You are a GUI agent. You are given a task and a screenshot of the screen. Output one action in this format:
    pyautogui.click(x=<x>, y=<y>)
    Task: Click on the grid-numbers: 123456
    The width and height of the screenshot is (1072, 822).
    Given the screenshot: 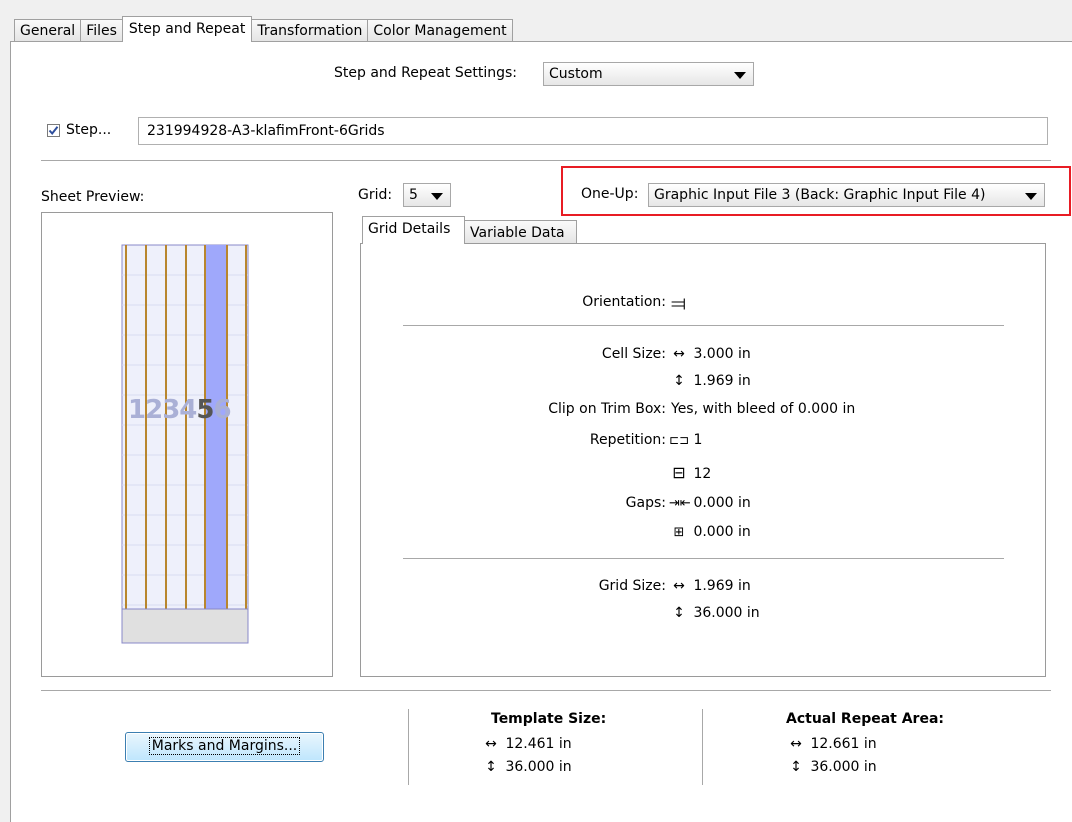 What is the action you would take?
    pyautogui.click(x=180, y=410)
    